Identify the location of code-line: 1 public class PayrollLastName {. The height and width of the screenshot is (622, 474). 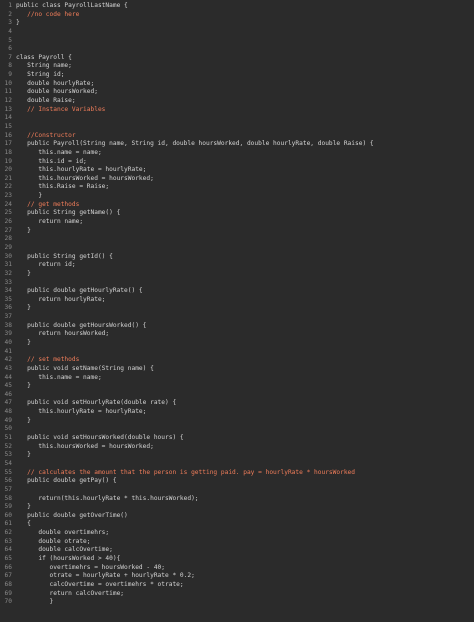
(237, 6).